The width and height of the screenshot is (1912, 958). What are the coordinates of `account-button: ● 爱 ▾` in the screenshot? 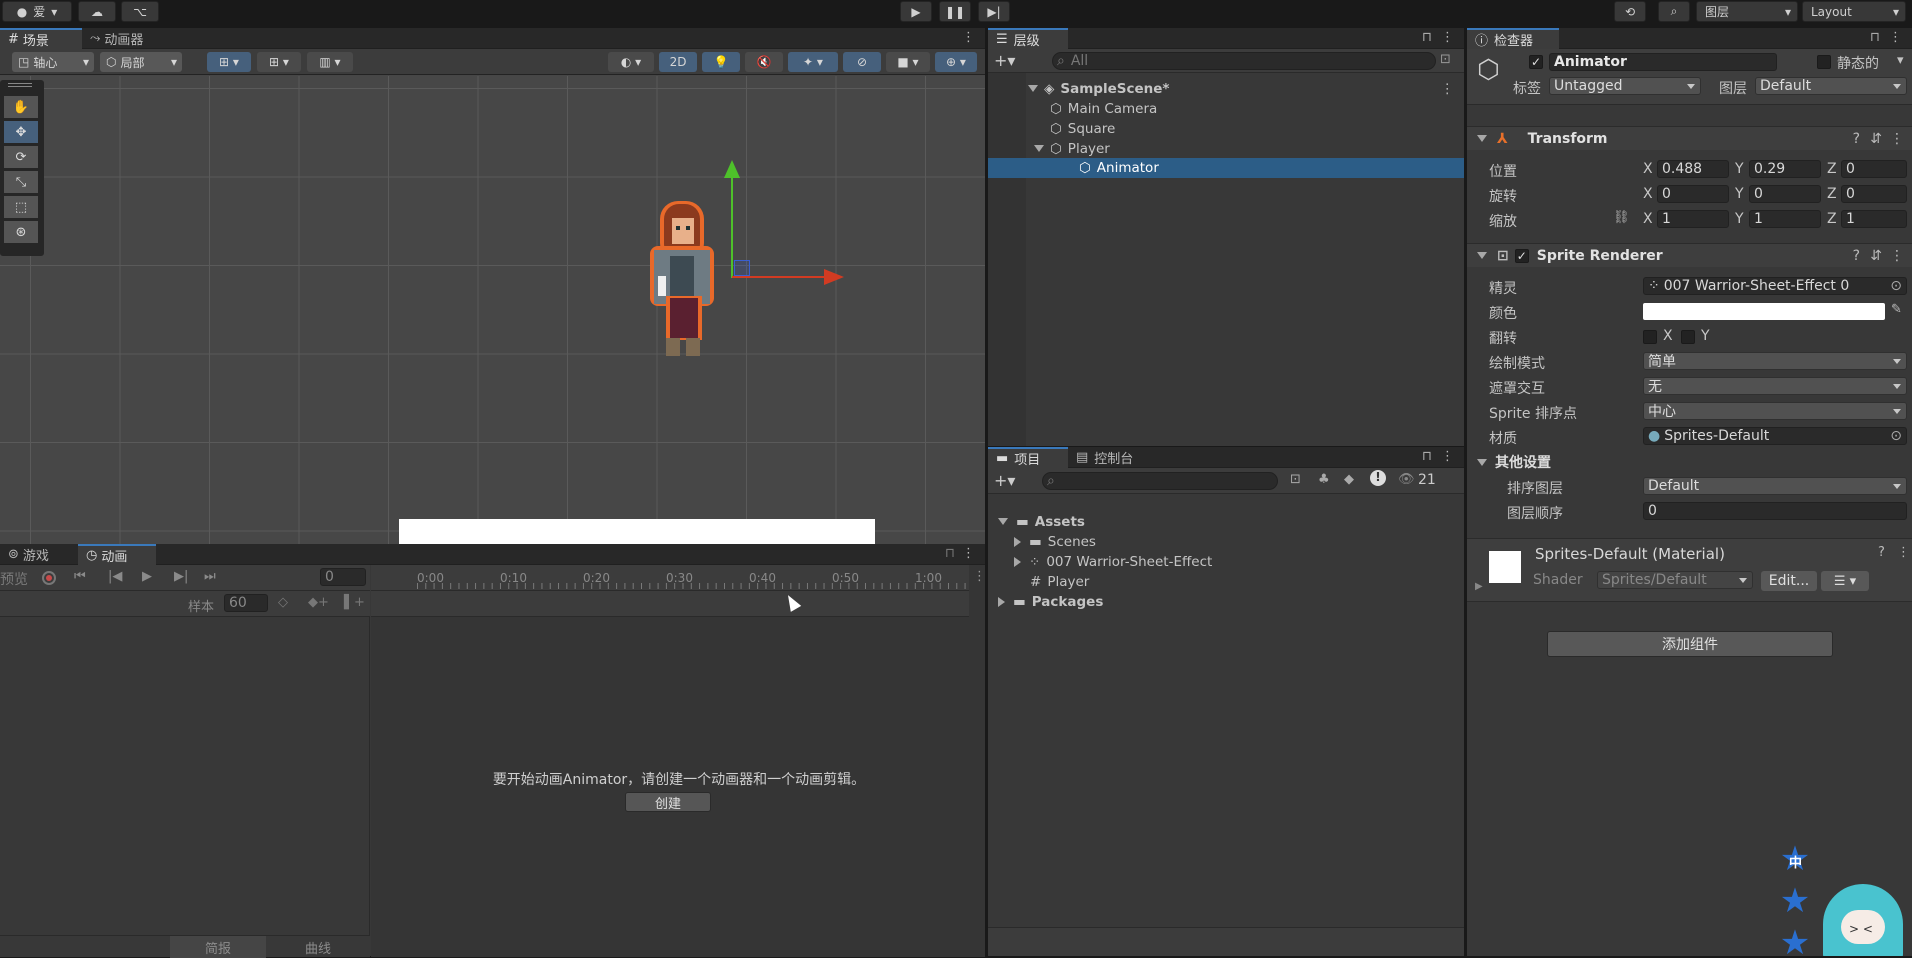 It's located at (37, 11).